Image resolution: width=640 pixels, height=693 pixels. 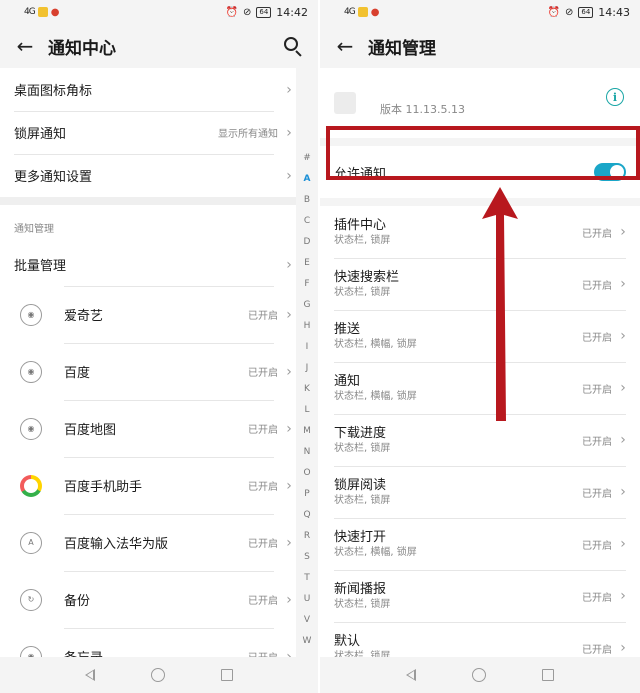 I want to click on channel-name: 快速打开, so click(x=360, y=537).